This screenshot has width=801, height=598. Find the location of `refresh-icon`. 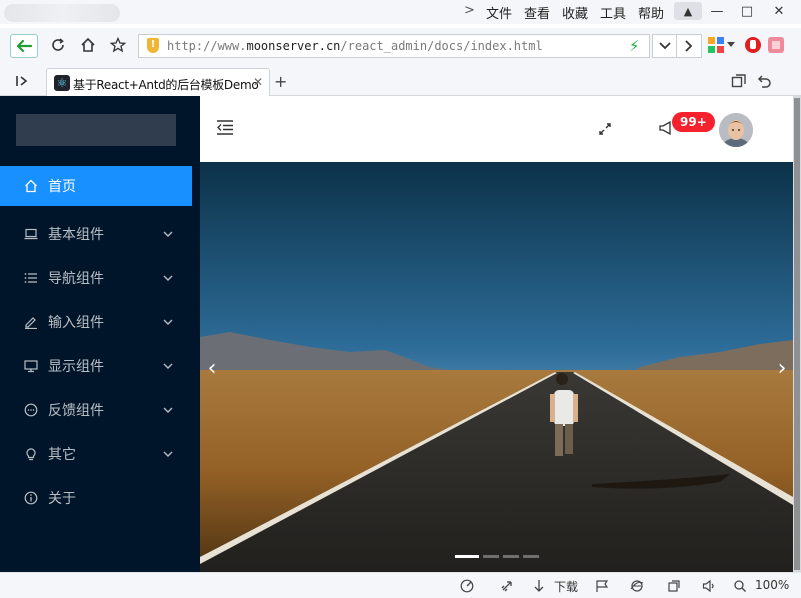

refresh-icon is located at coordinates (58, 44).